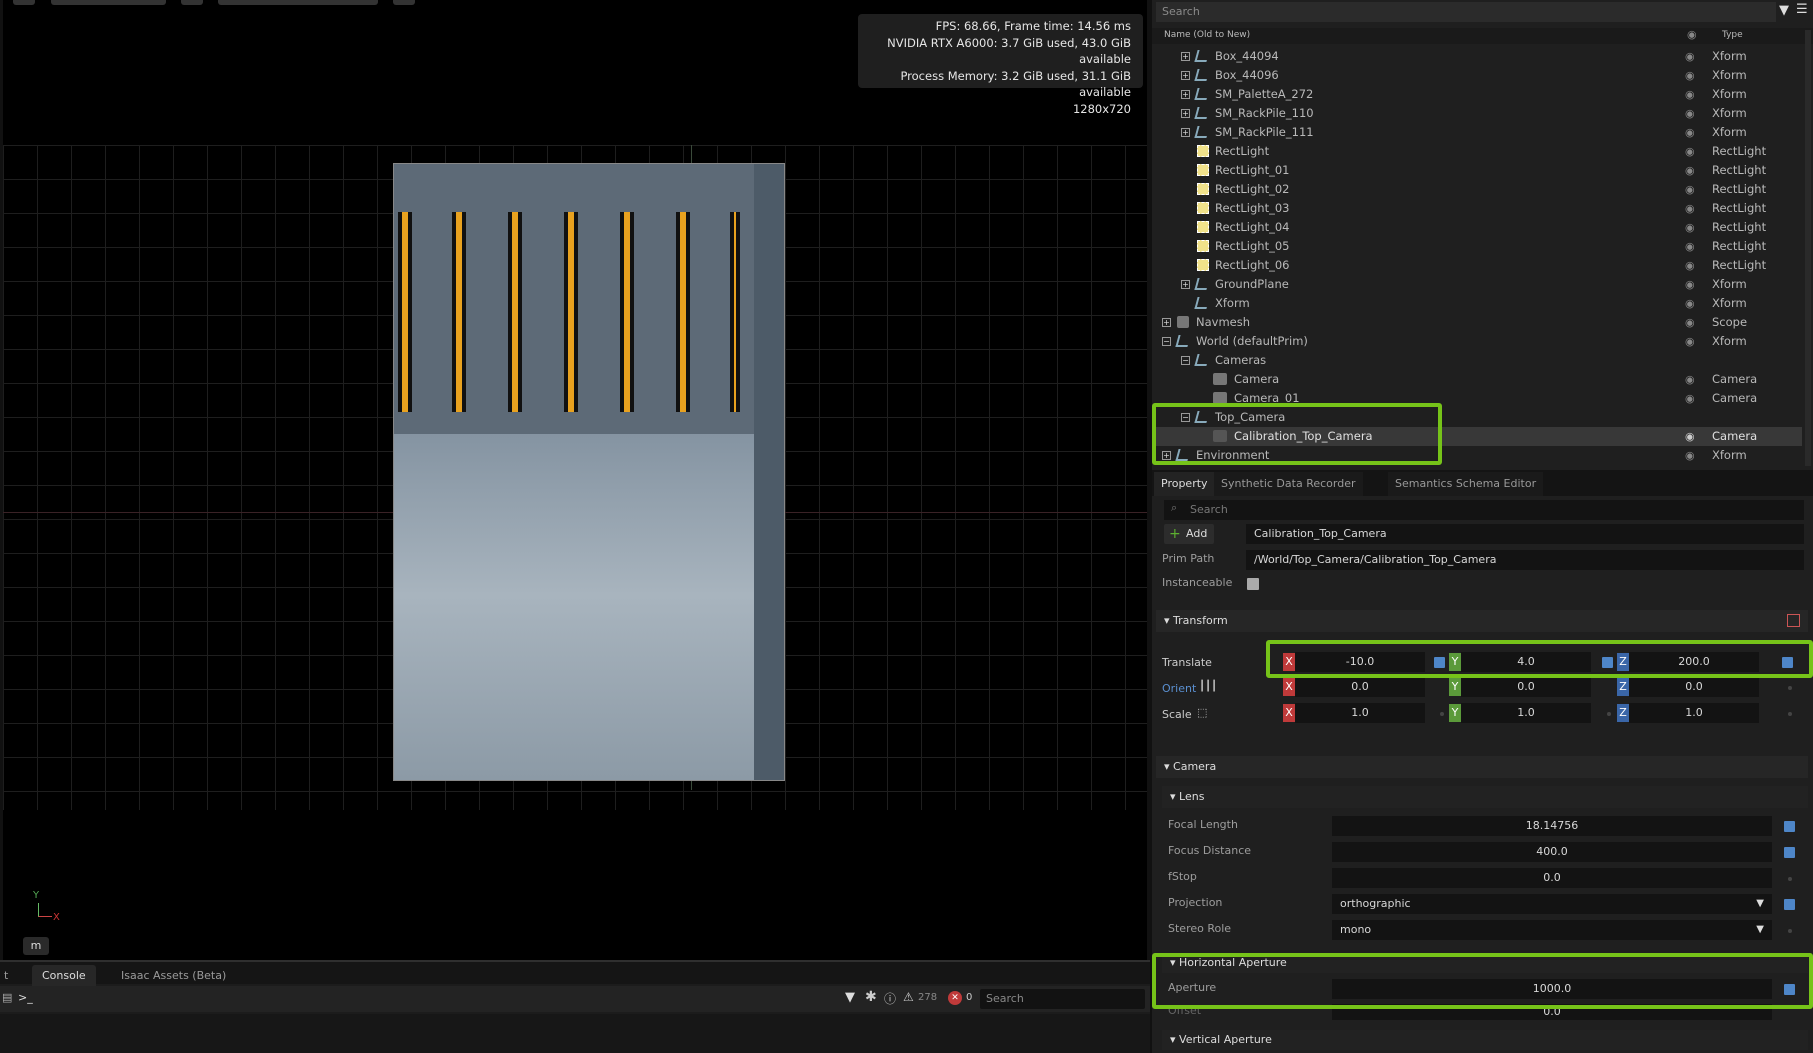 The image size is (1813, 1053). What do you see at coordinates (1694, 713) in the screenshot?
I see `scale-z-field: 1.0` at bounding box center [1694, 713].